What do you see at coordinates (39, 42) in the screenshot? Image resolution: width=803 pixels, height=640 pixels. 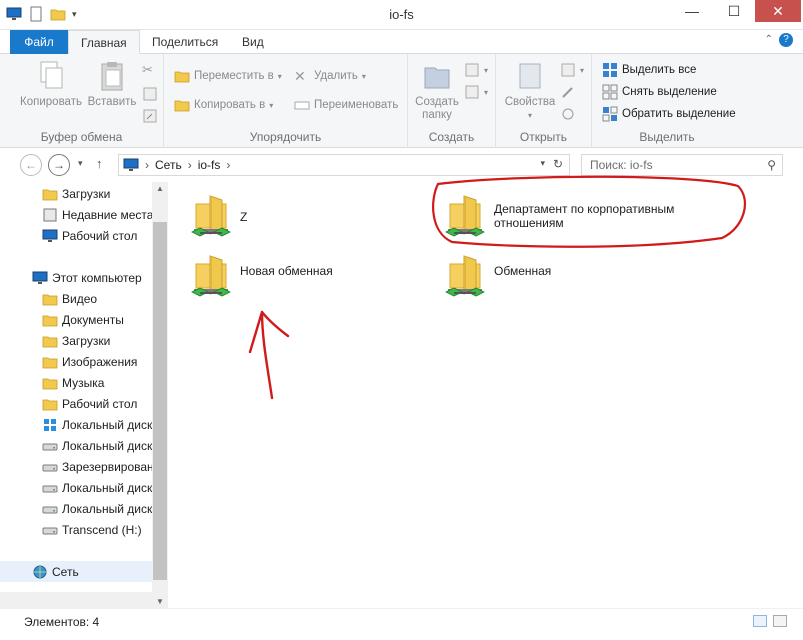 I see `tab-file: Файл` at bounding box center [39, 42].